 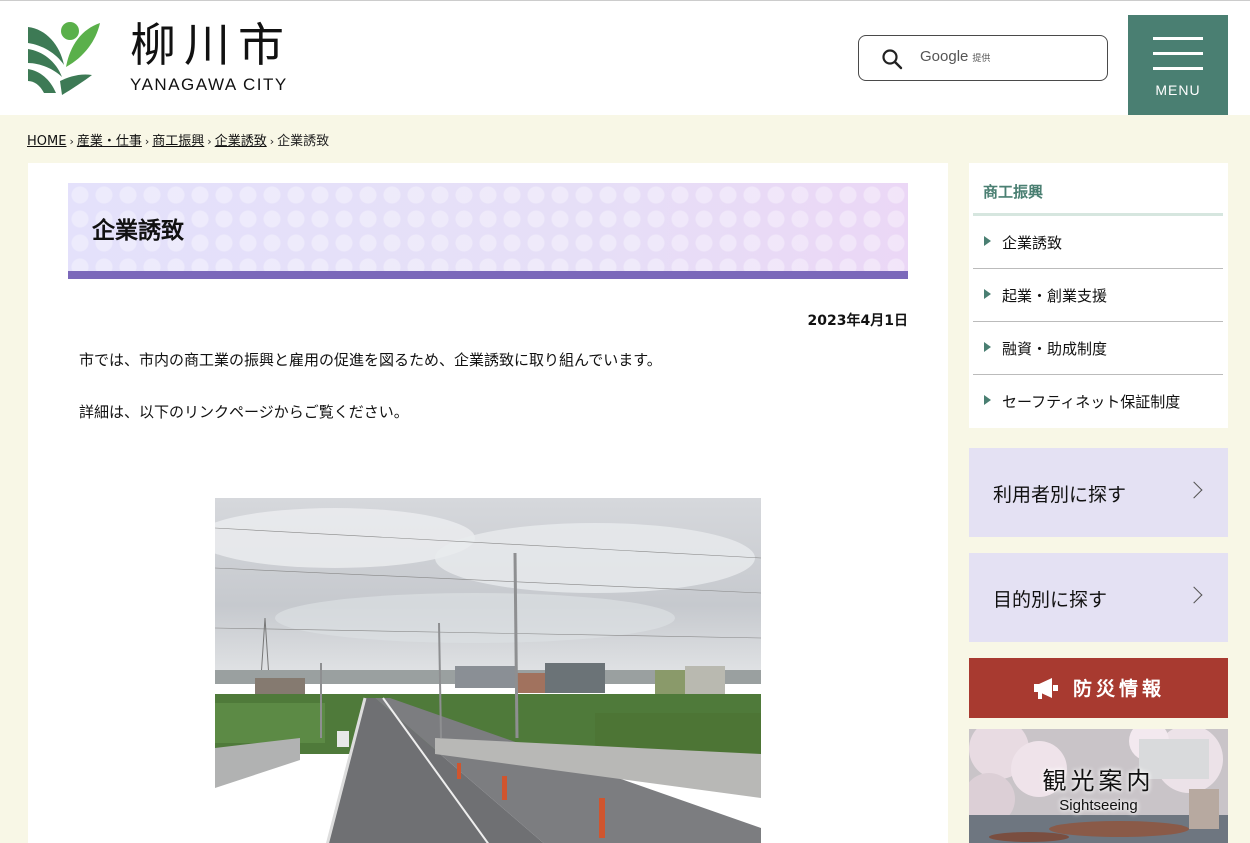 I want to click on sidebar-item-corporate-attraction: 企業誘致, so click(x=1098, y=242).